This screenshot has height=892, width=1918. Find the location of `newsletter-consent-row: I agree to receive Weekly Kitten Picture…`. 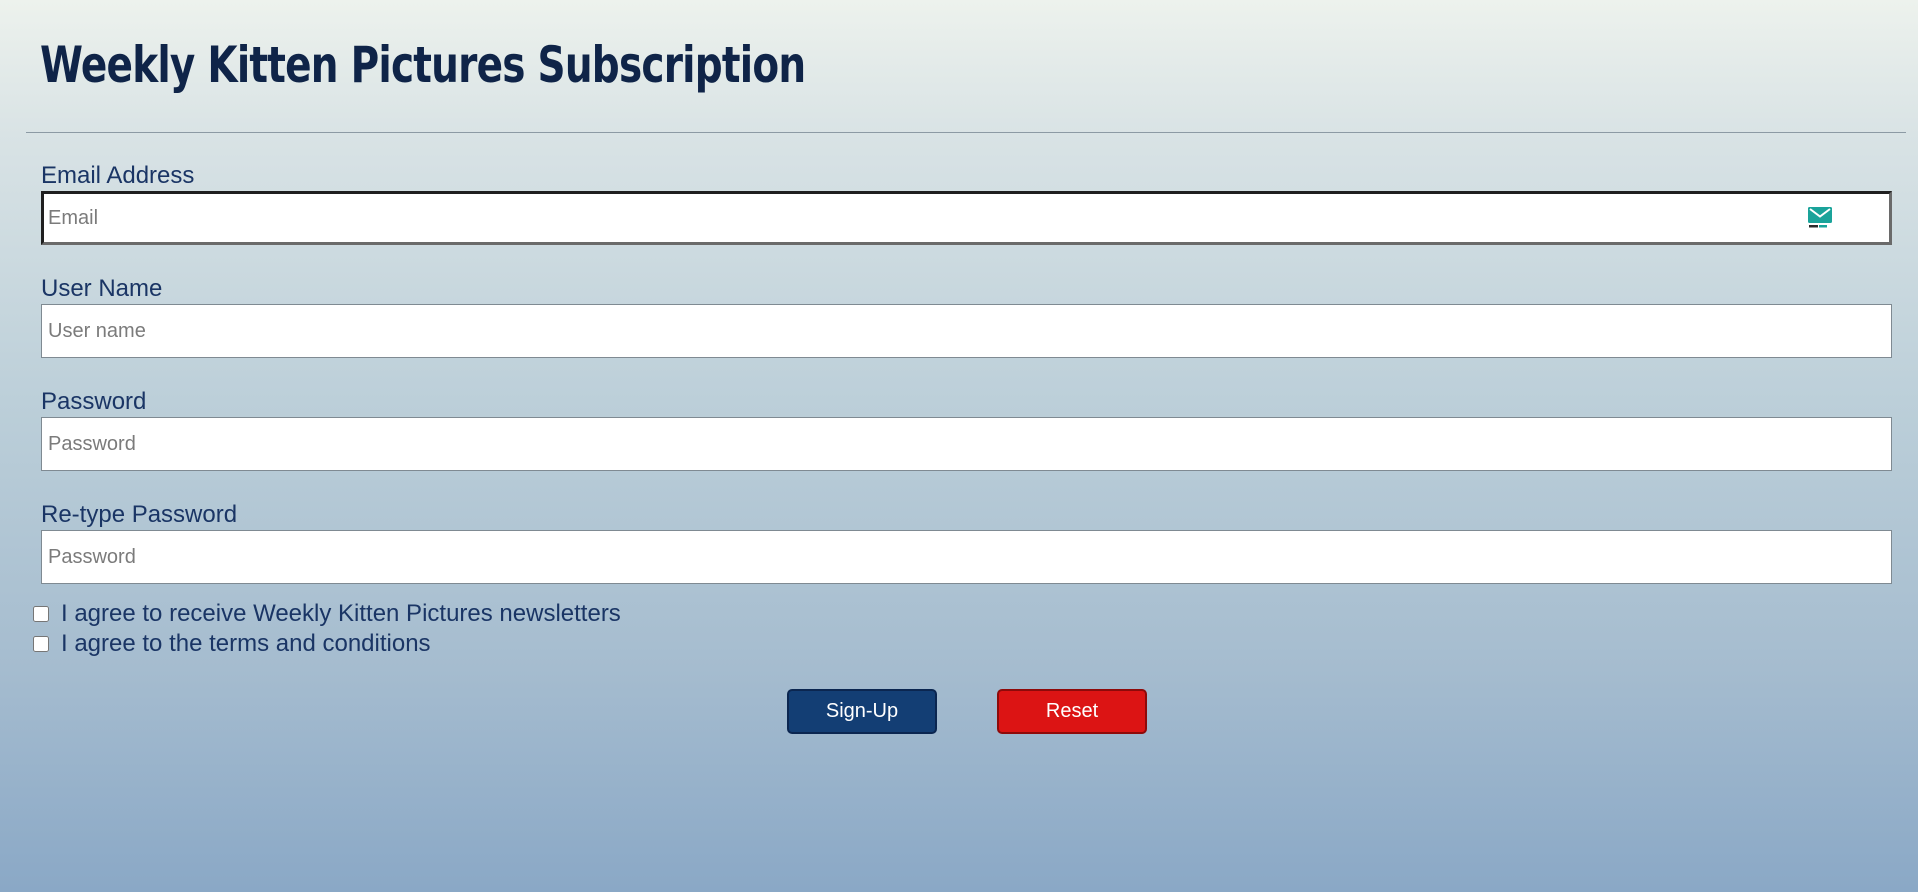

newsletter-consent-row: I agree to receive Weekly Kitten Picture… is located at coordinates (327, 614).